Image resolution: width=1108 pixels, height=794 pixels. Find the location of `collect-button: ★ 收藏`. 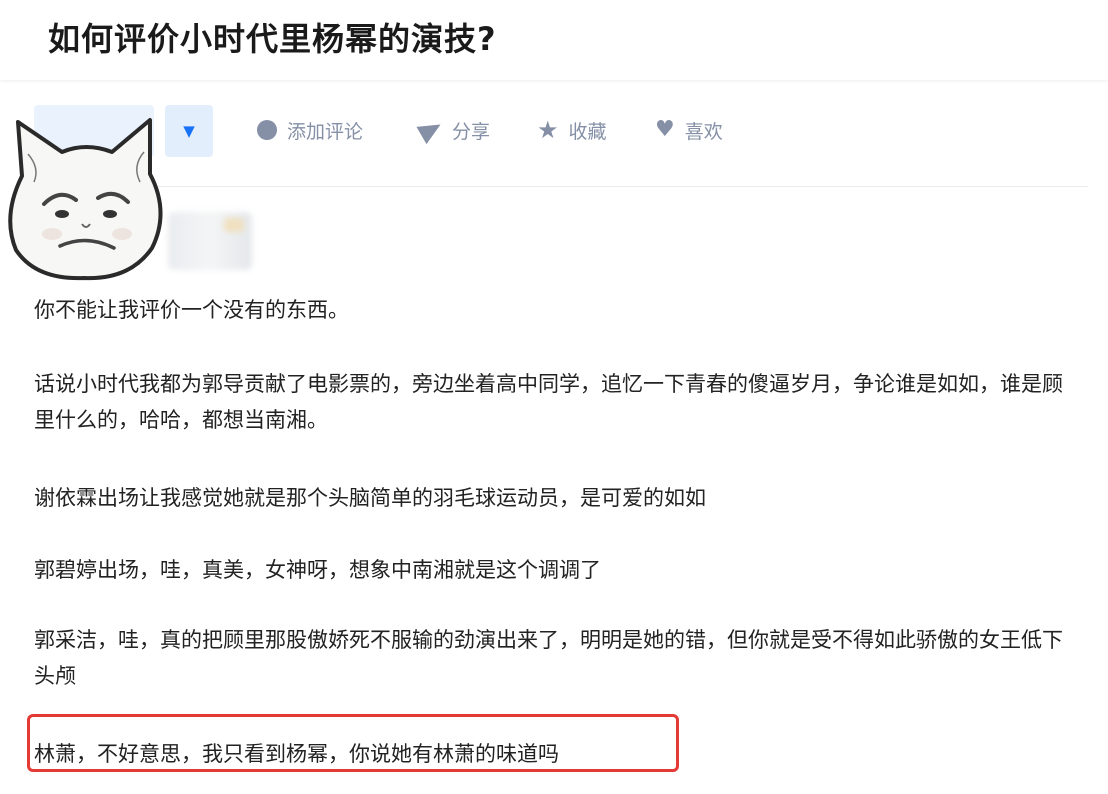

collect-button: ★ 收藏 is located at coordinates (572, 130).